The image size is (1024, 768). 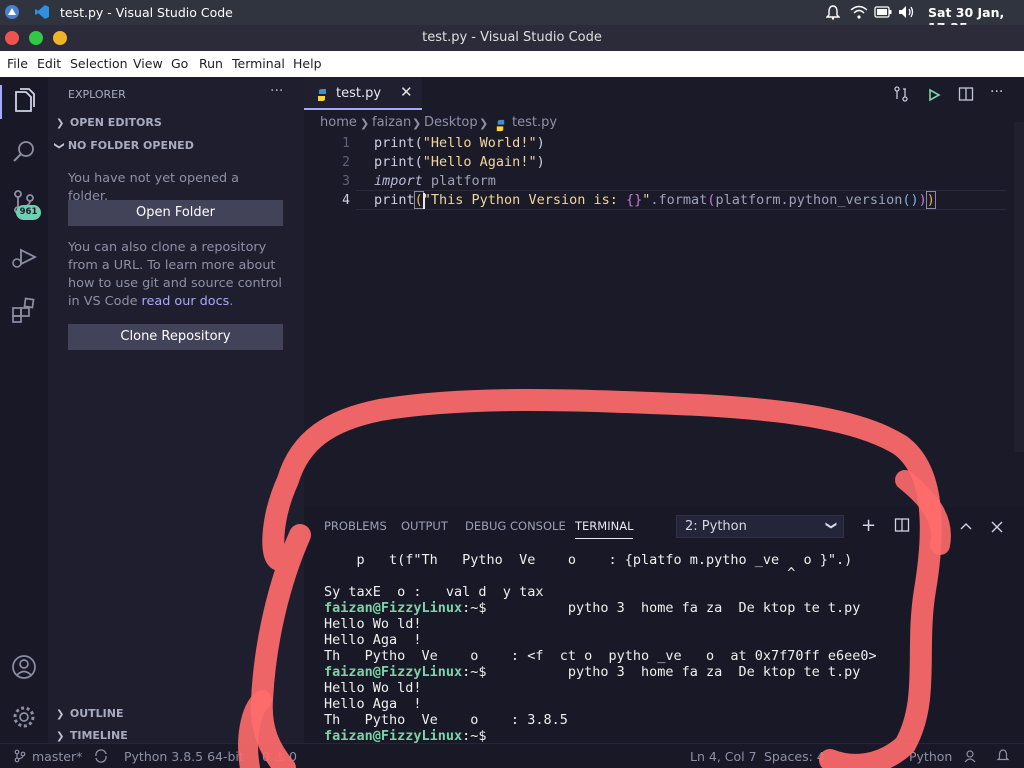 I want to click on more-actions-icon: ···, so click(x=996, y=92).